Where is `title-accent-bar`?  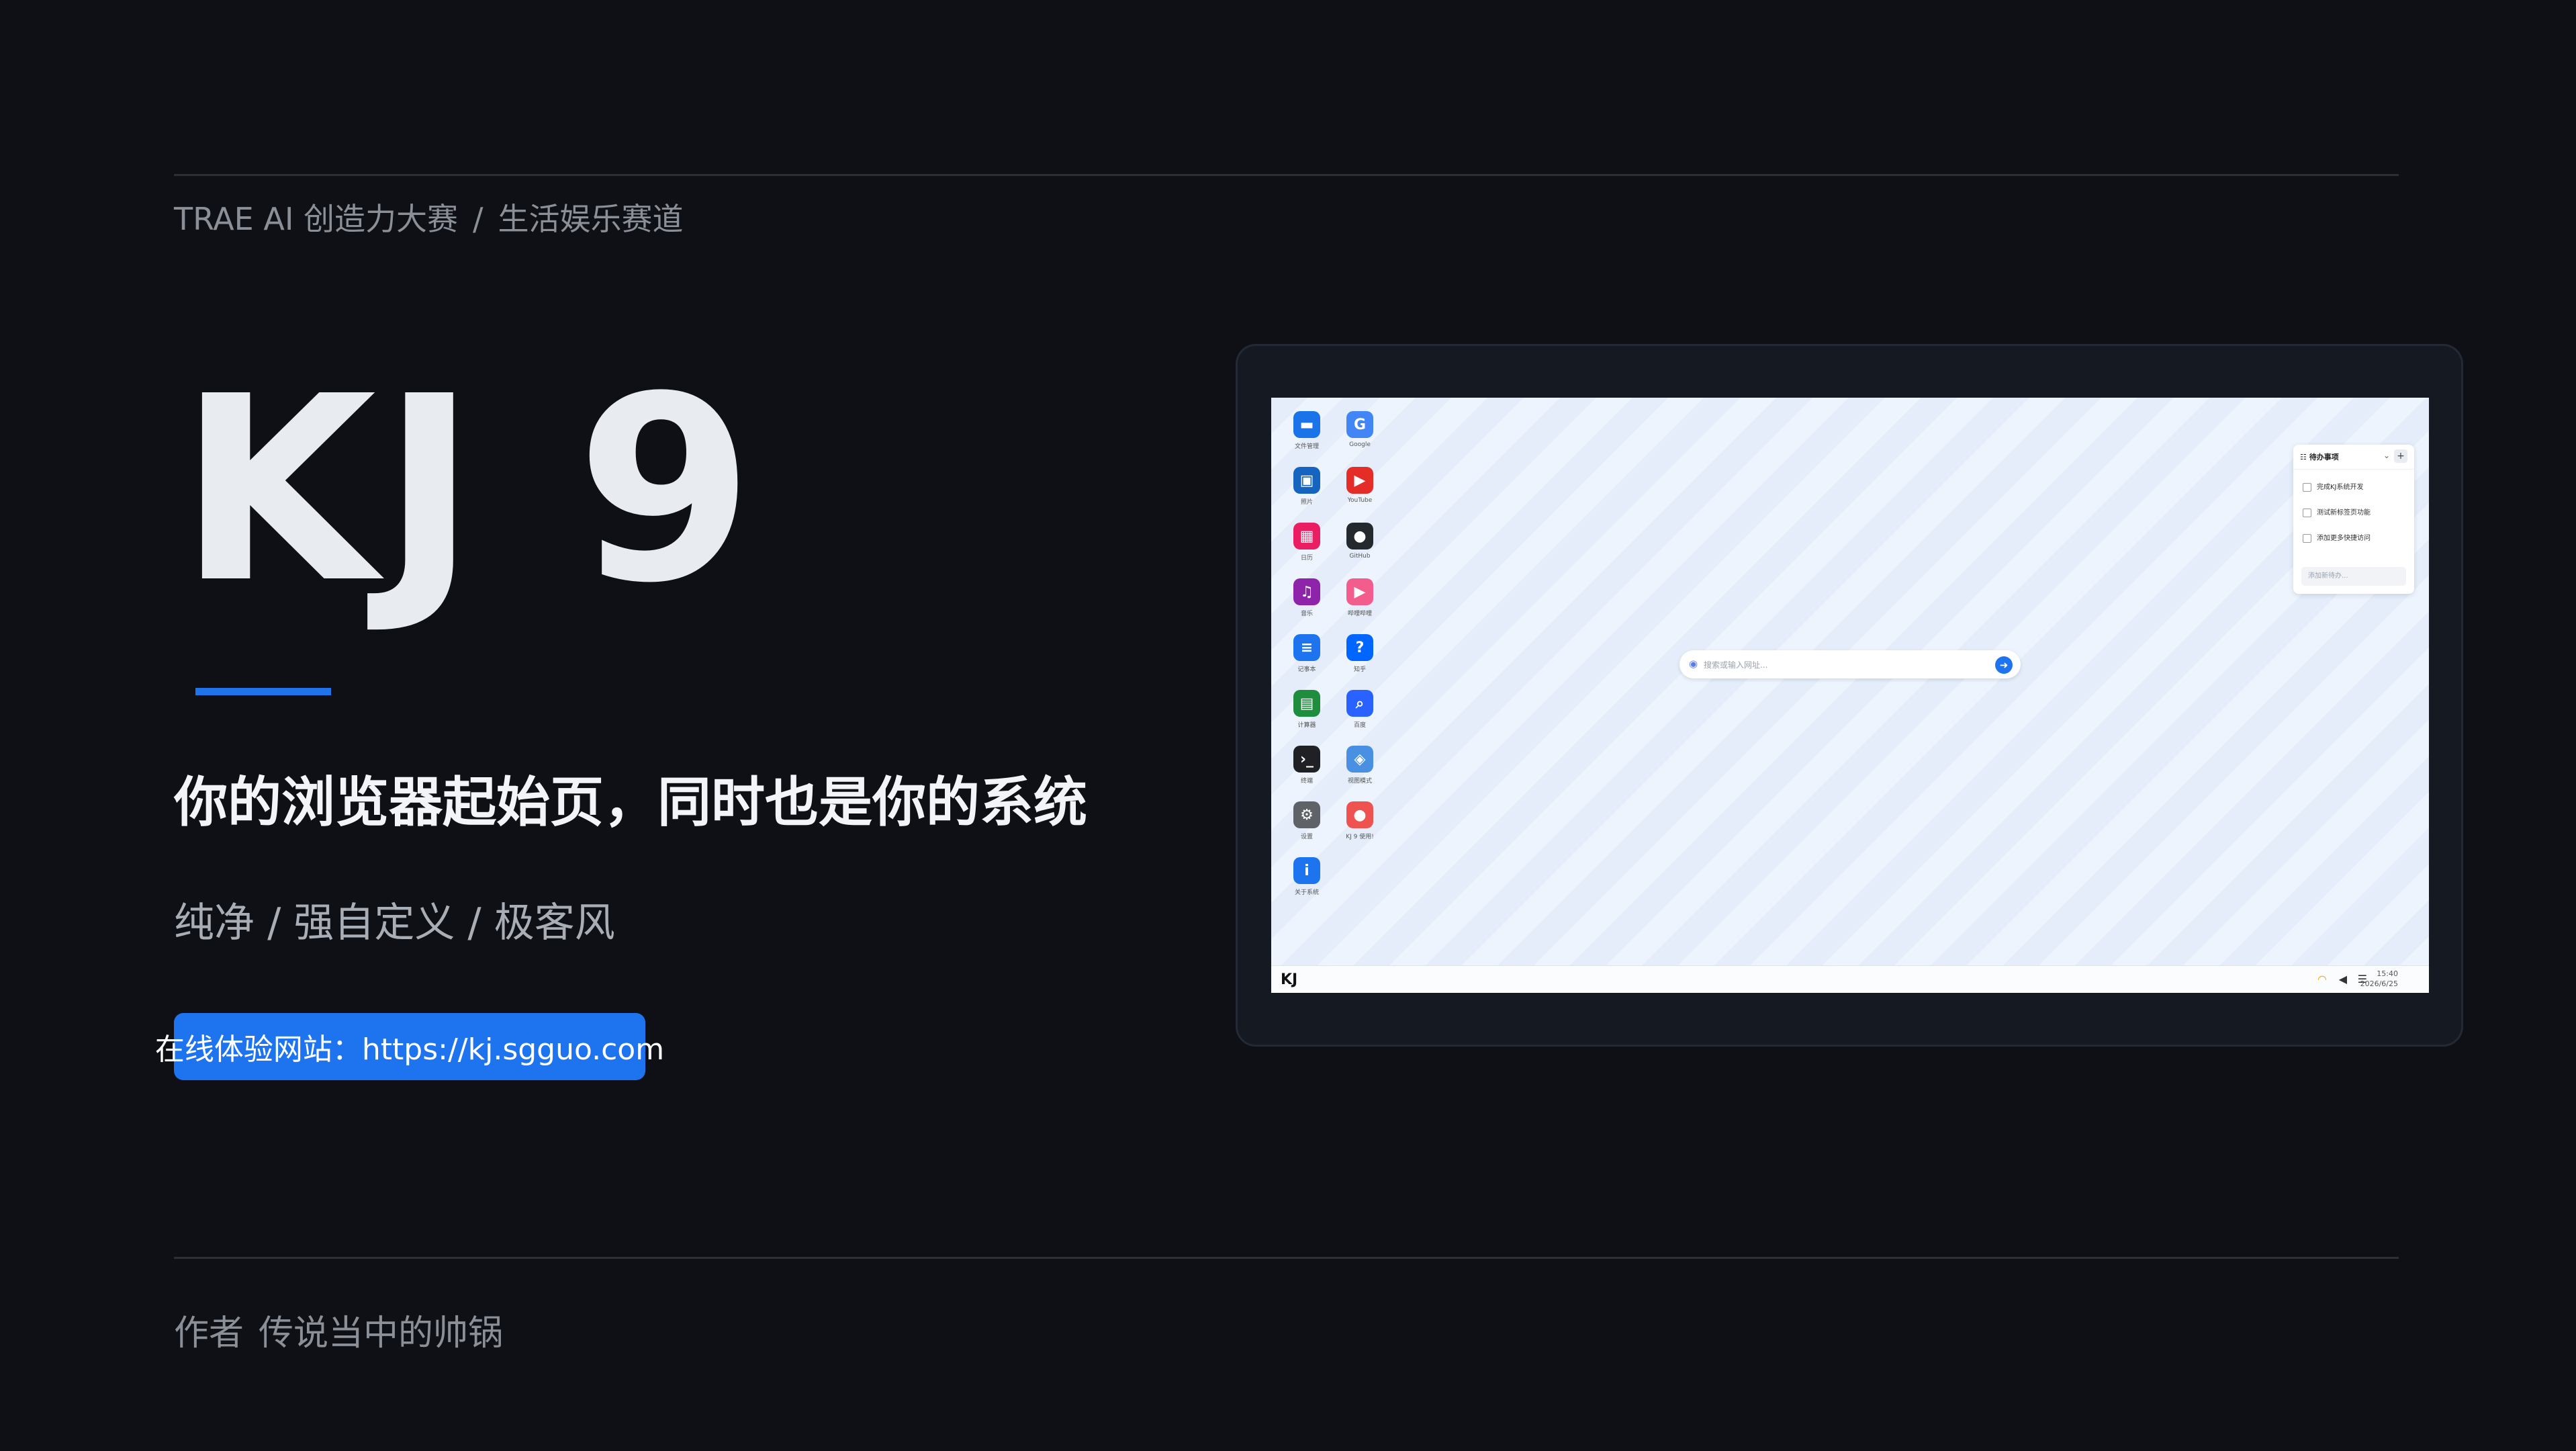
title-accent-bar is located at coordinates (263, 691).